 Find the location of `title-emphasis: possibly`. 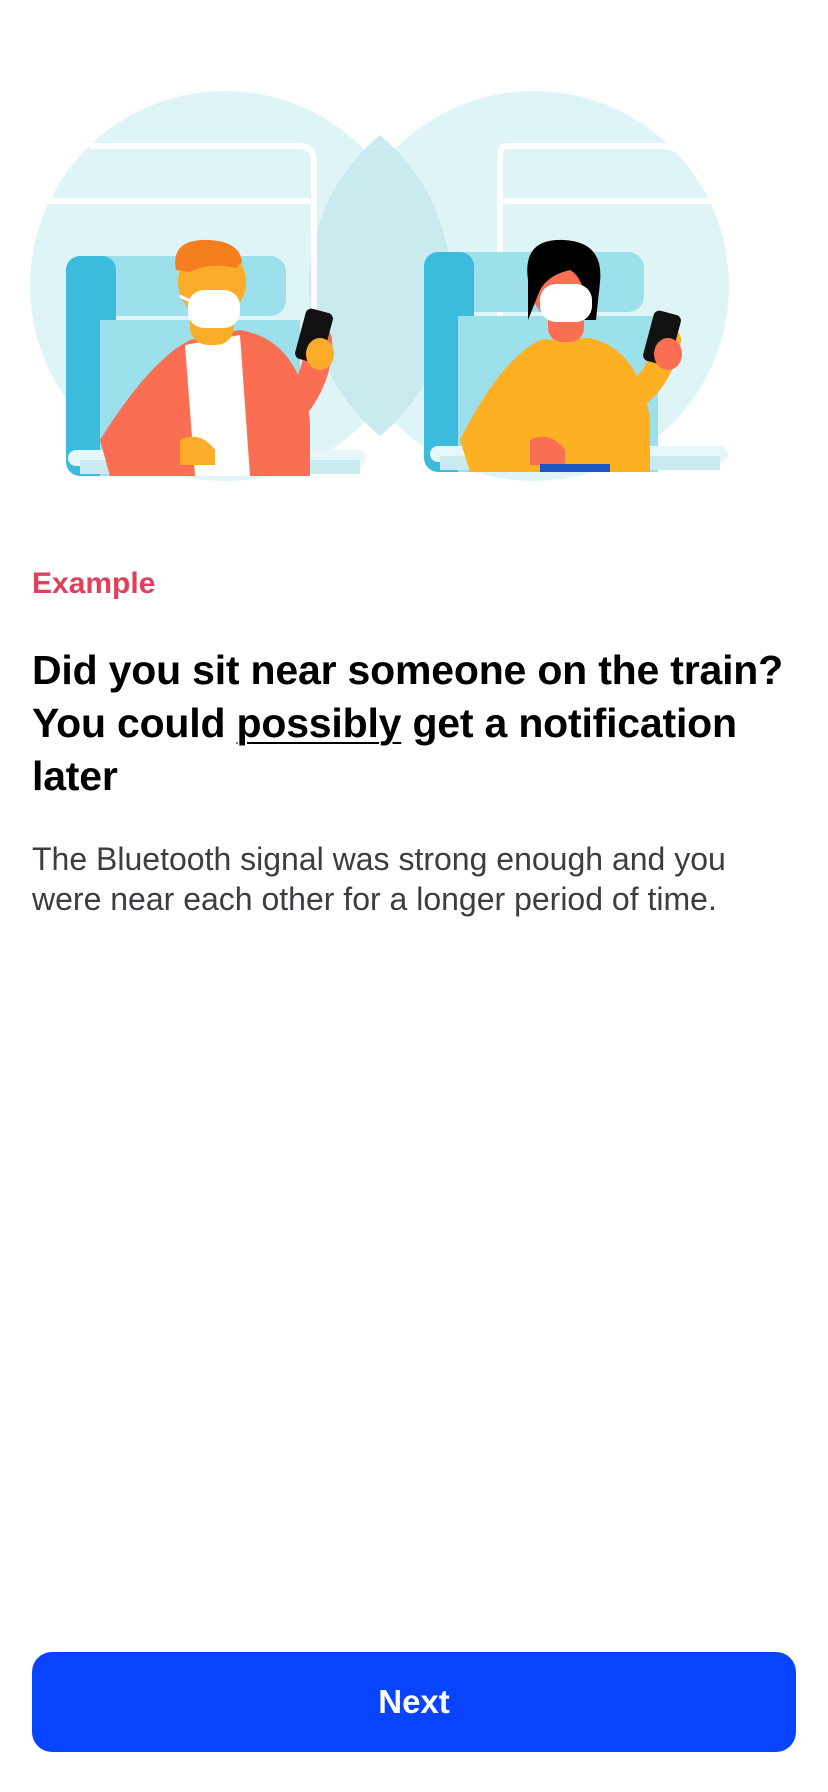

title-emphasis: possibly is located at coordinates (319, 723).